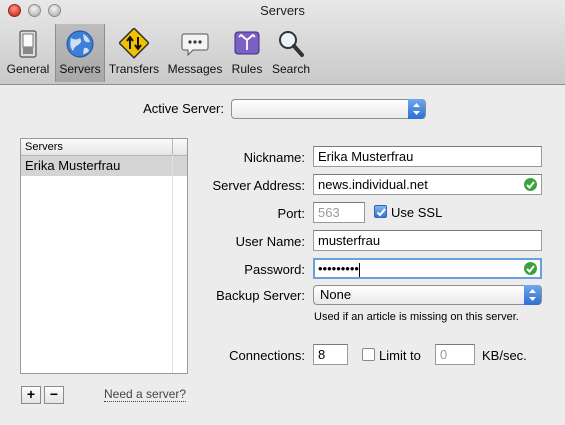 This screenshot has height=425, width=565. I want to click on nickname-field: Erika Musterfrau, so click(427, 156).